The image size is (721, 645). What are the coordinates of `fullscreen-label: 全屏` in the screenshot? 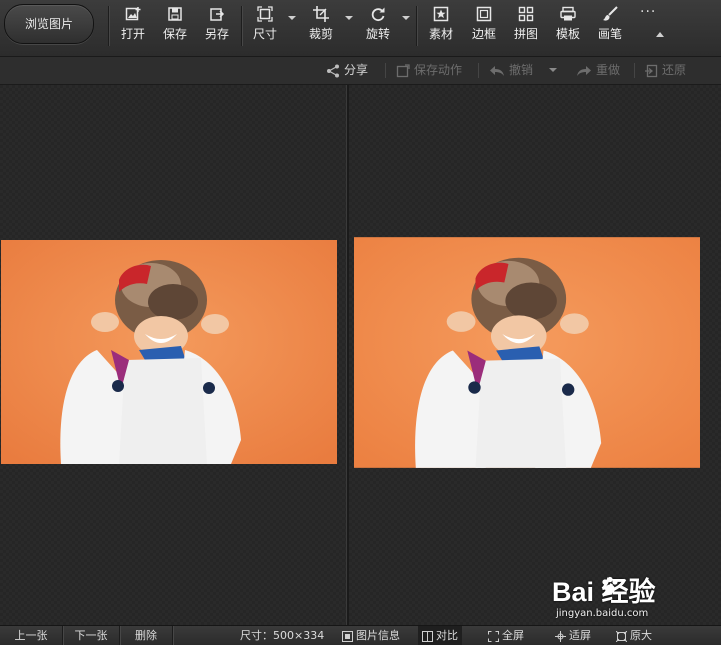 It's located at (513, 635).